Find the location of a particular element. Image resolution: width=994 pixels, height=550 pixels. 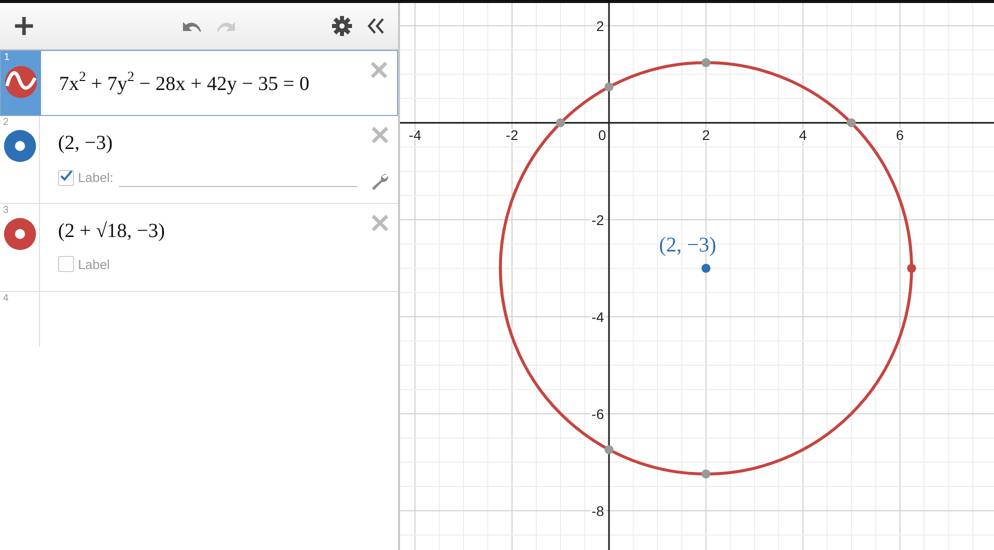

wave-icon is located at coordinates (21, 82).